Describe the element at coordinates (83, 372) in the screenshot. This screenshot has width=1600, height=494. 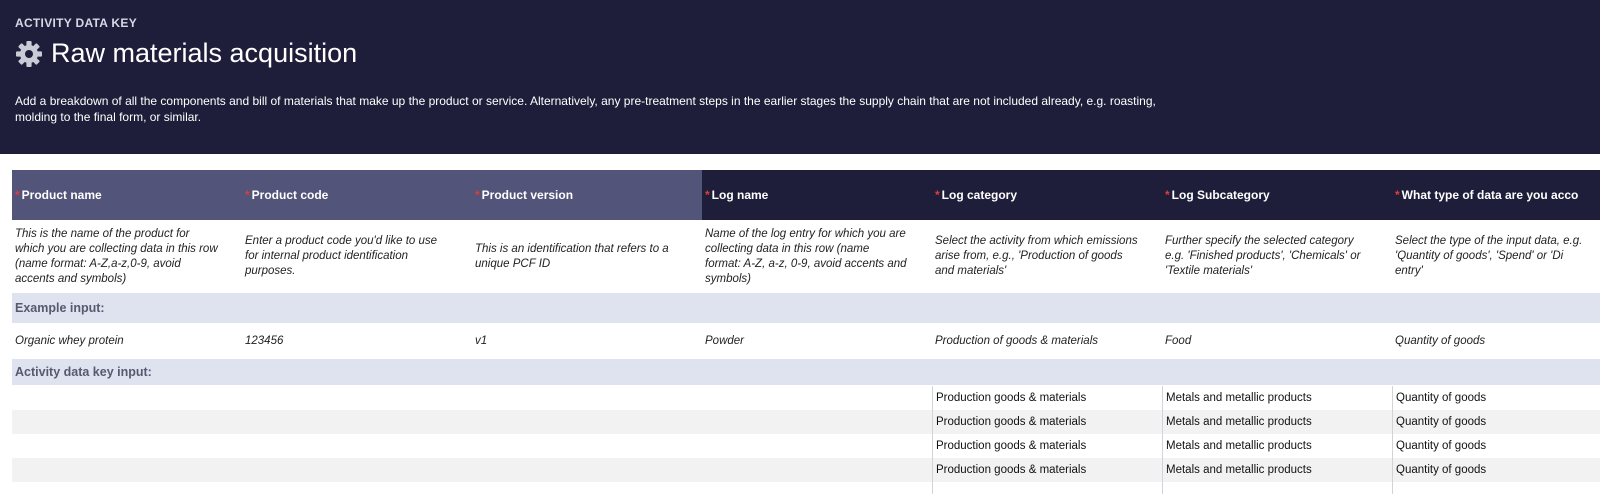
I see `input-section-label: Activity data key input:` at that location.